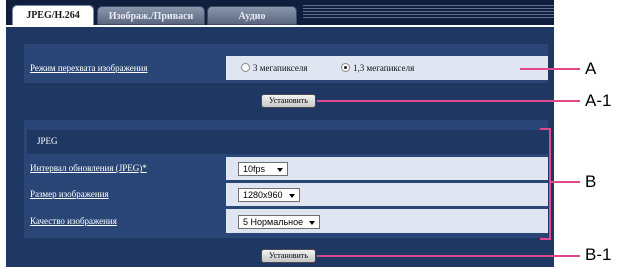 The width and height of the screenshot is (632, 267). I want to click on image-quality-select: 5 Нормальное, so click(279, 222).